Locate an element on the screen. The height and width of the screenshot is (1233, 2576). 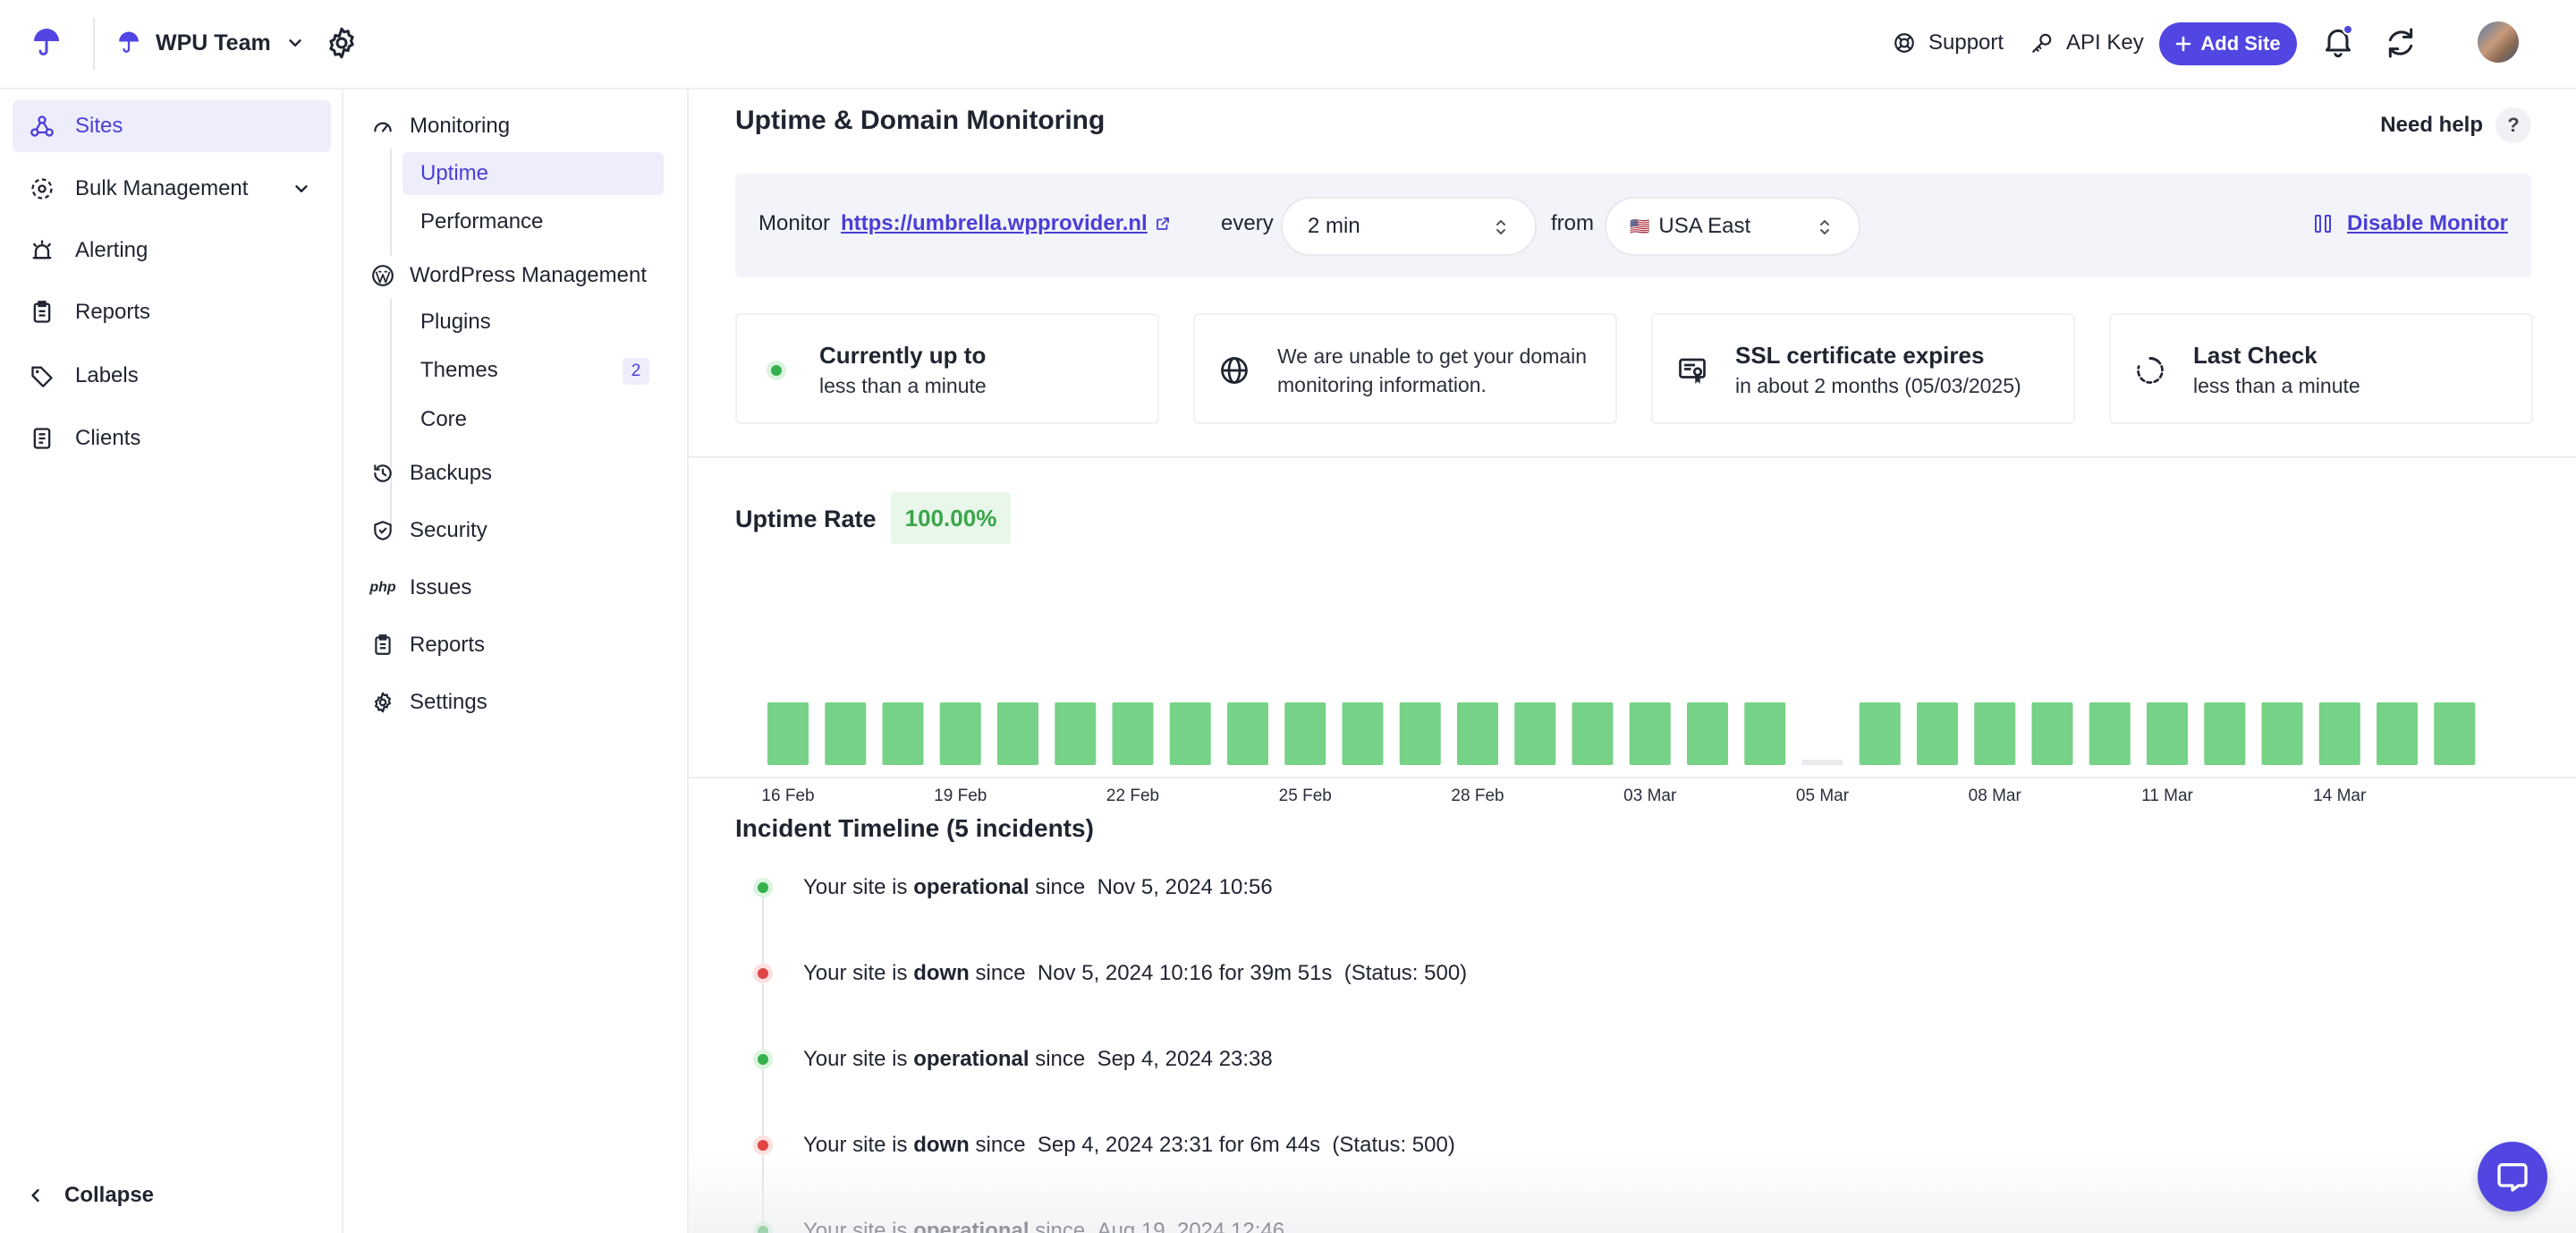
subnav-core: Core is located at coordinates (533, 419).